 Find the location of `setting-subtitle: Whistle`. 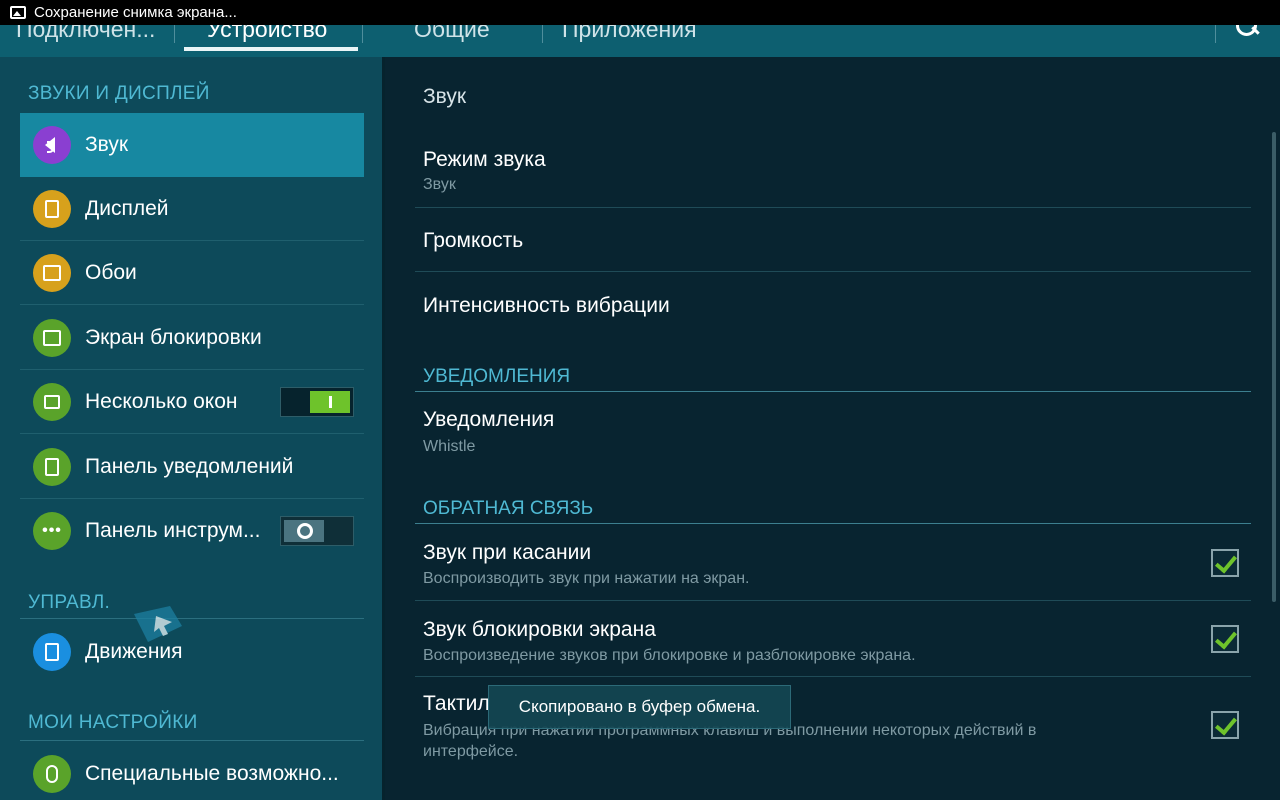

setting-subtitle: Whistle is located at coordinates (449, 446).